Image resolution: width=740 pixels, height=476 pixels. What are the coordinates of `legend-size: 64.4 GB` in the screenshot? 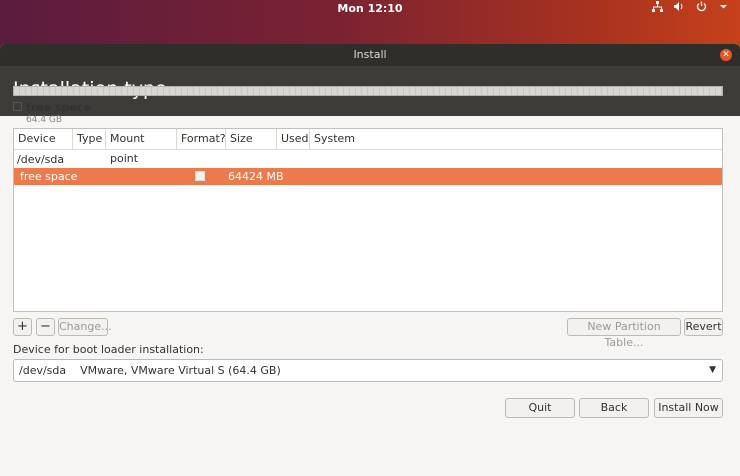 It's located at (44, 120).